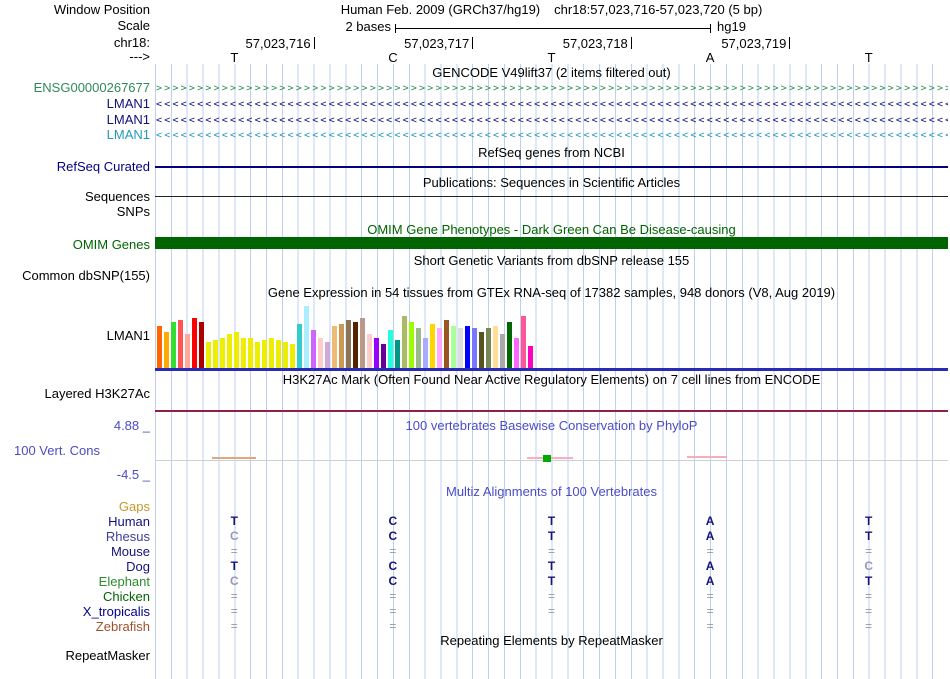 The width and height of the screenshot is (950, 679). I want to click on ruler-tick, so click(790, 43).